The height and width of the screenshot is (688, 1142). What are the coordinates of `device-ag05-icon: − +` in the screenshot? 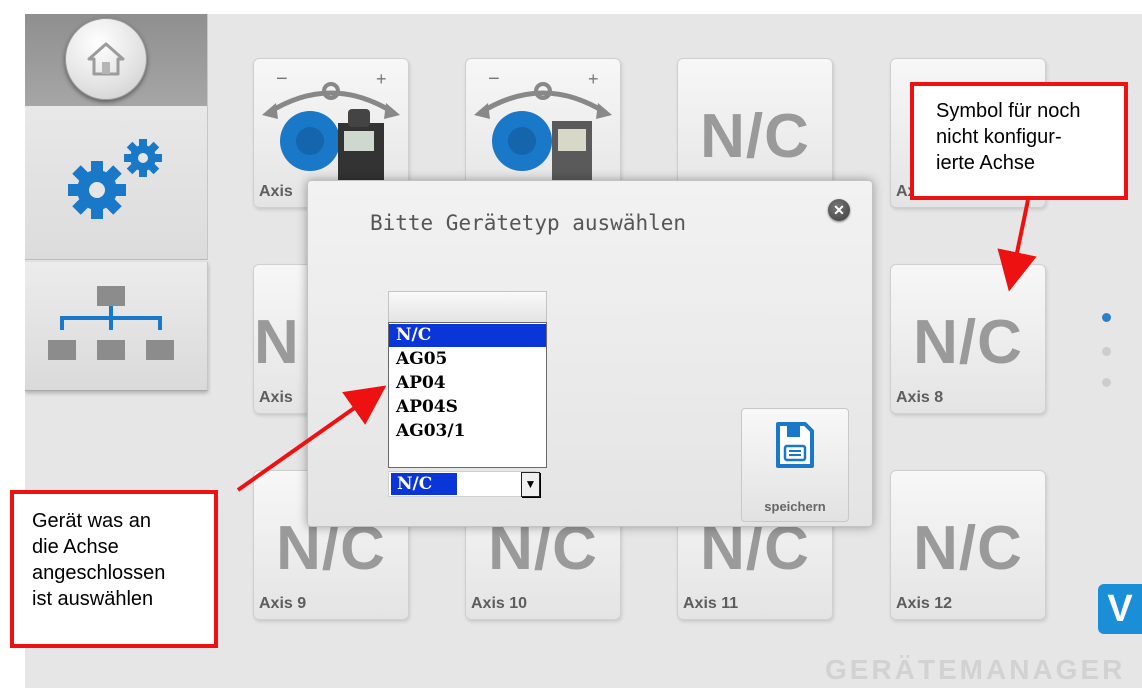 It's located at (331, 125).